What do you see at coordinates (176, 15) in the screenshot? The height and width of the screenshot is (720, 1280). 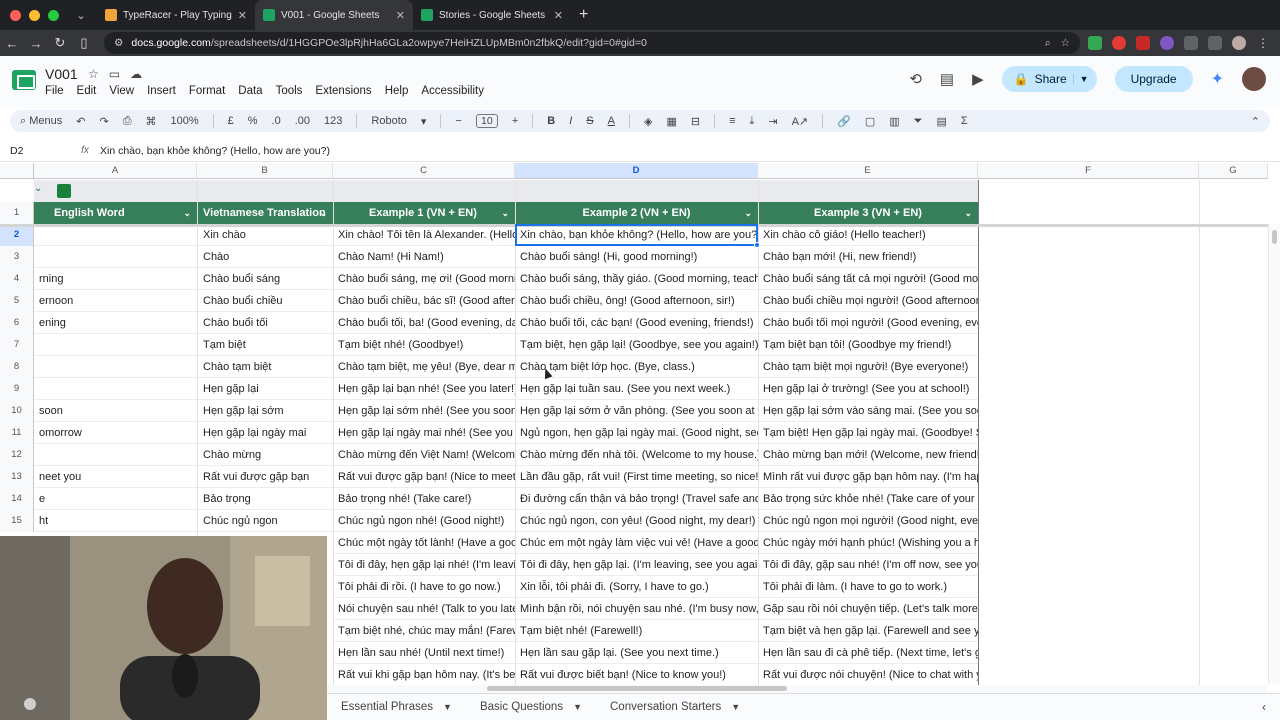 I see `browser-tab-0: TypeRacer - Play Typing Gam ✕` at bounding box center [176, 15].